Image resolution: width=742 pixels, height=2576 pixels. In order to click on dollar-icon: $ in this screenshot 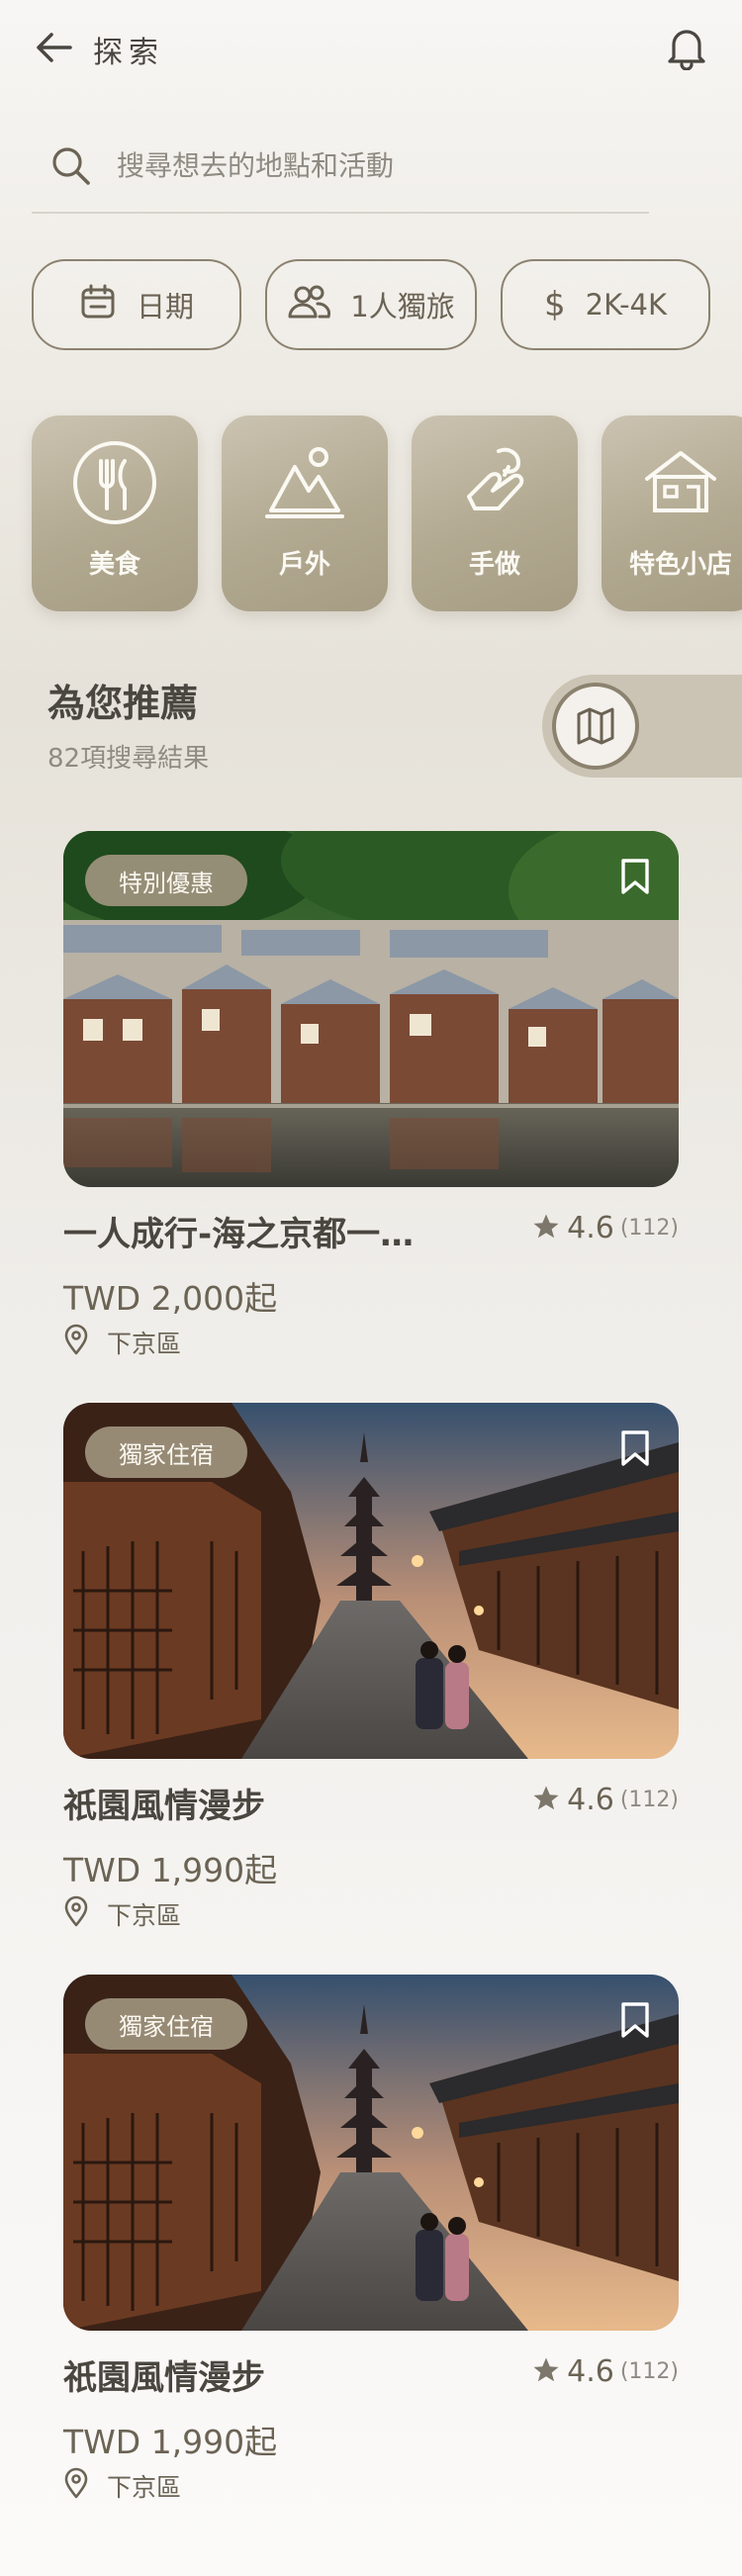, I will do `click(555, 305)`.